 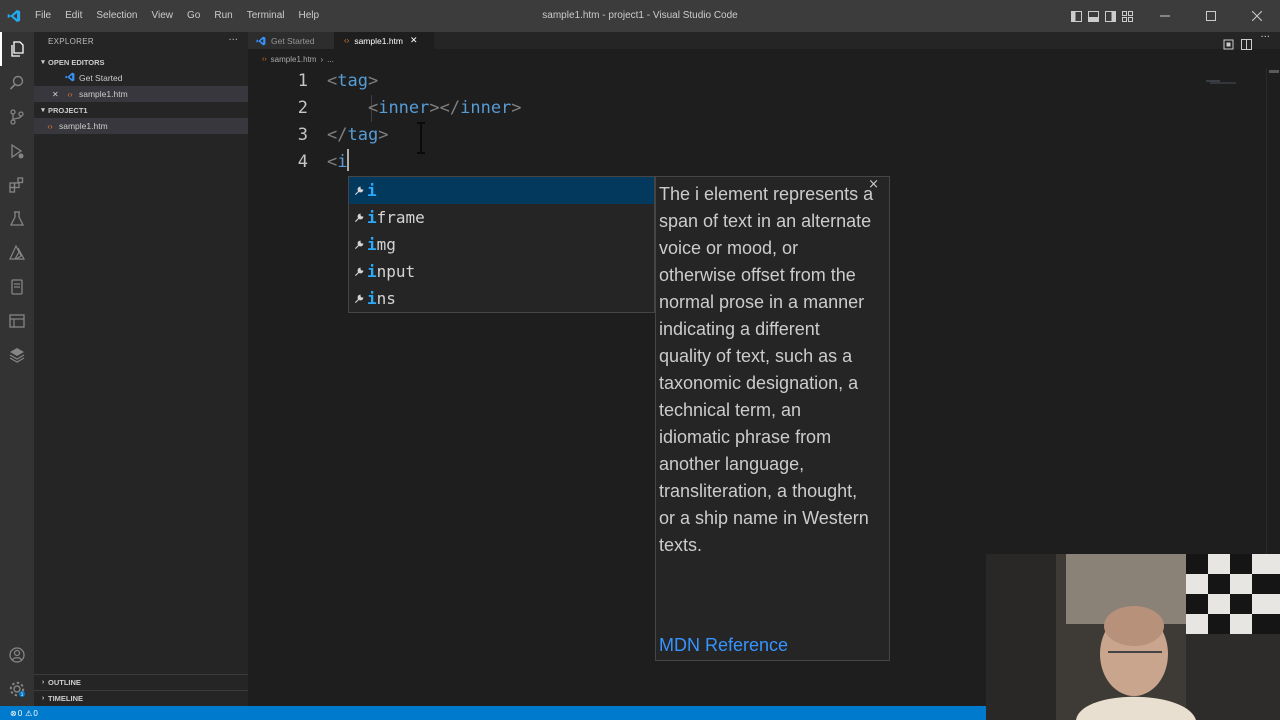 What do you see at coordinates (58, 94) in the screenshot?
I see `close-editor-icon: ✕` at bounding box center [58, 94].